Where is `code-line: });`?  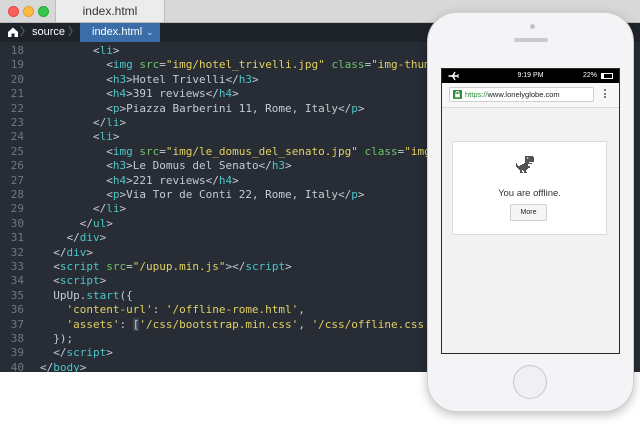
code-line: }); is located at coordinates (56, 339).